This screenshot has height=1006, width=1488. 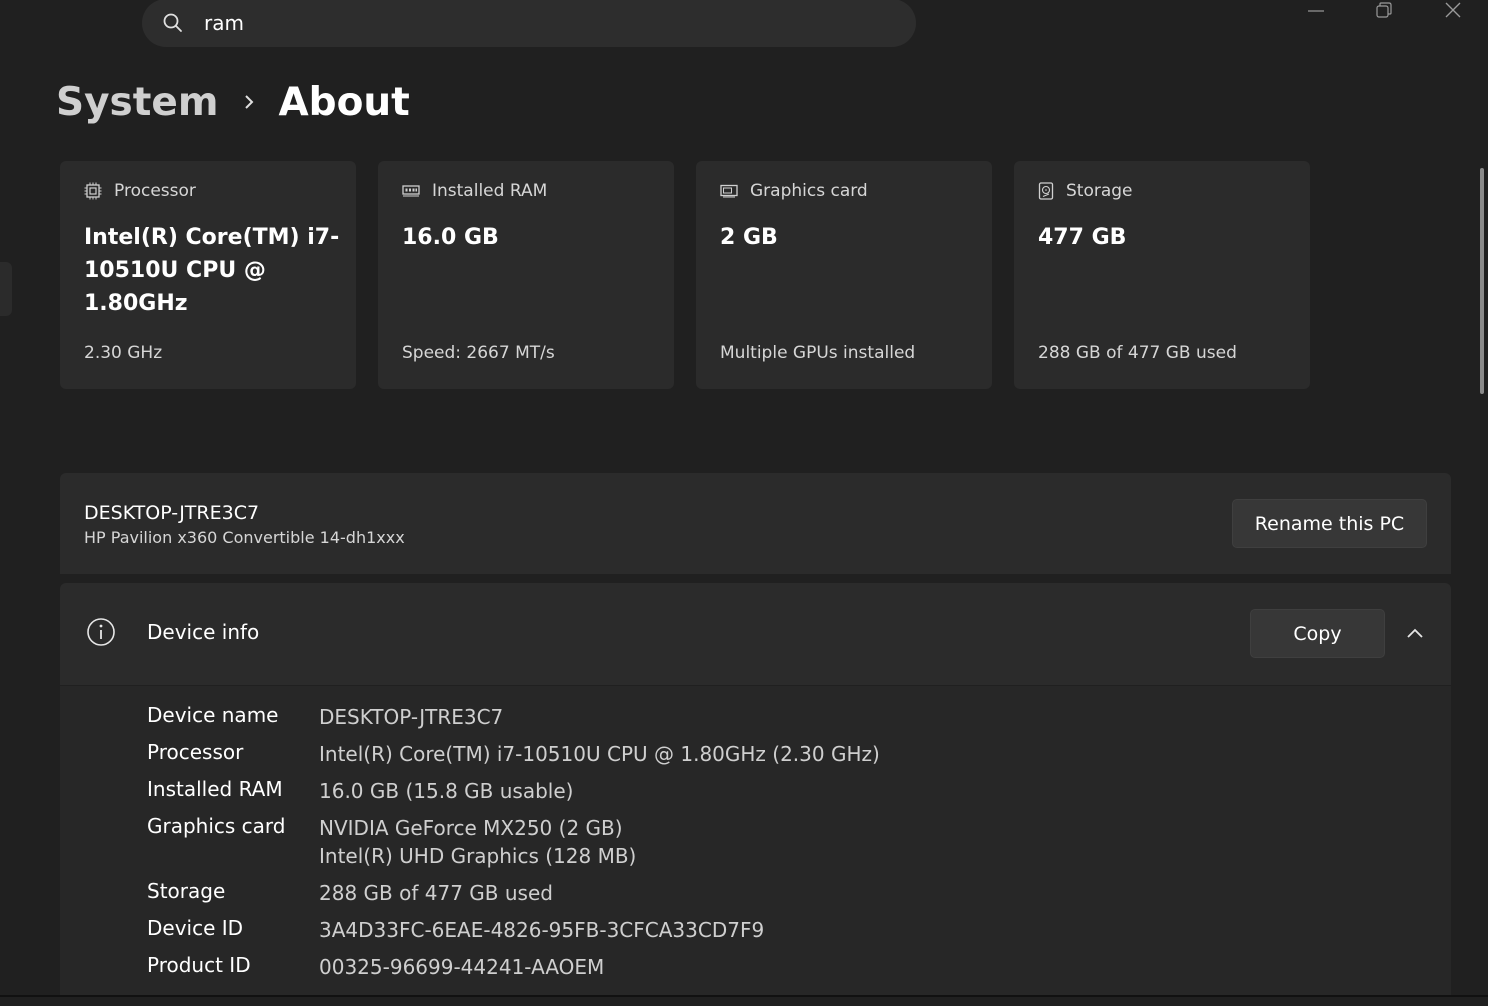 What do you see at coordinates (526, 275) in the screenshot?
I see `spec-card-ram: Installed RAM 16.0 GB Speed: 2667 MT/s` at bounding box center [526, 275].